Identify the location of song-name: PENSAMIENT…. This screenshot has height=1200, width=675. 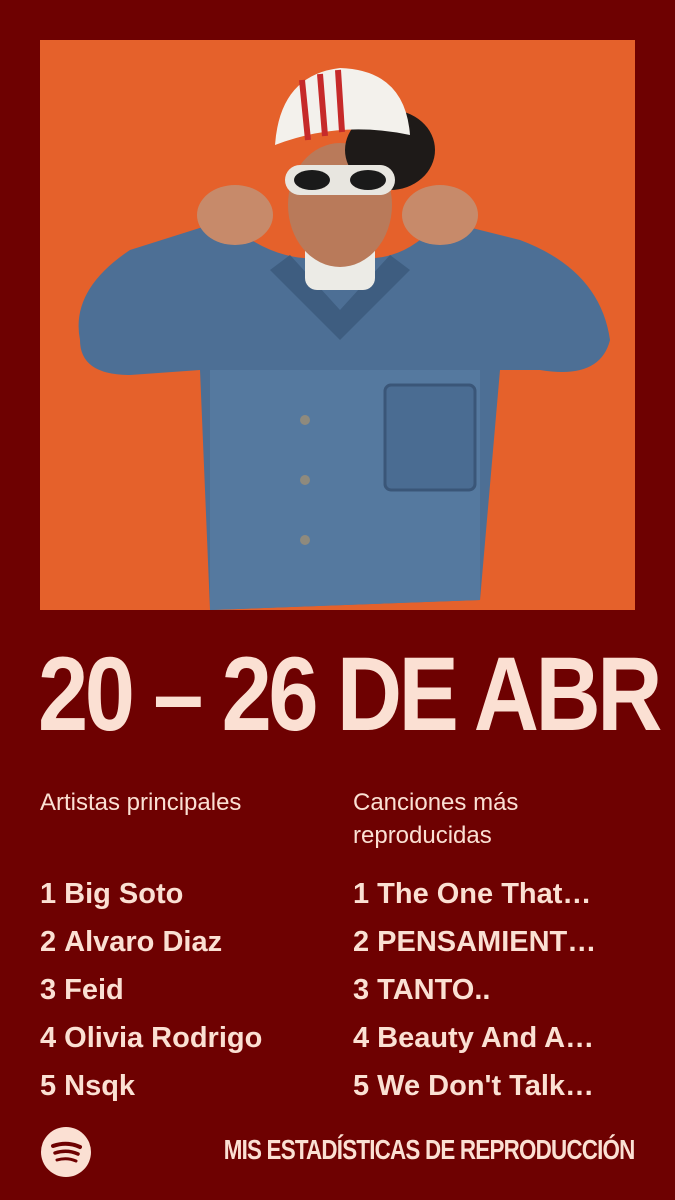
(487, 942).